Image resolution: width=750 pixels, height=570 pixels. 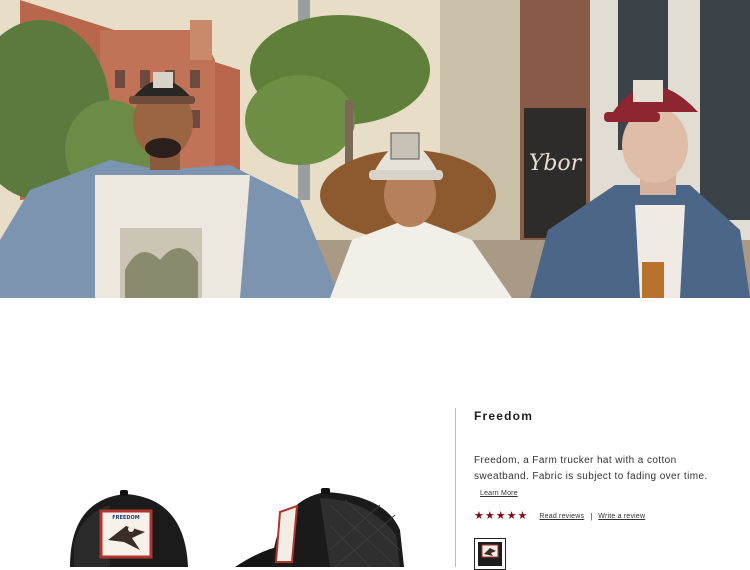 I want to click on cap-side-image, so click(x=319, y=527).